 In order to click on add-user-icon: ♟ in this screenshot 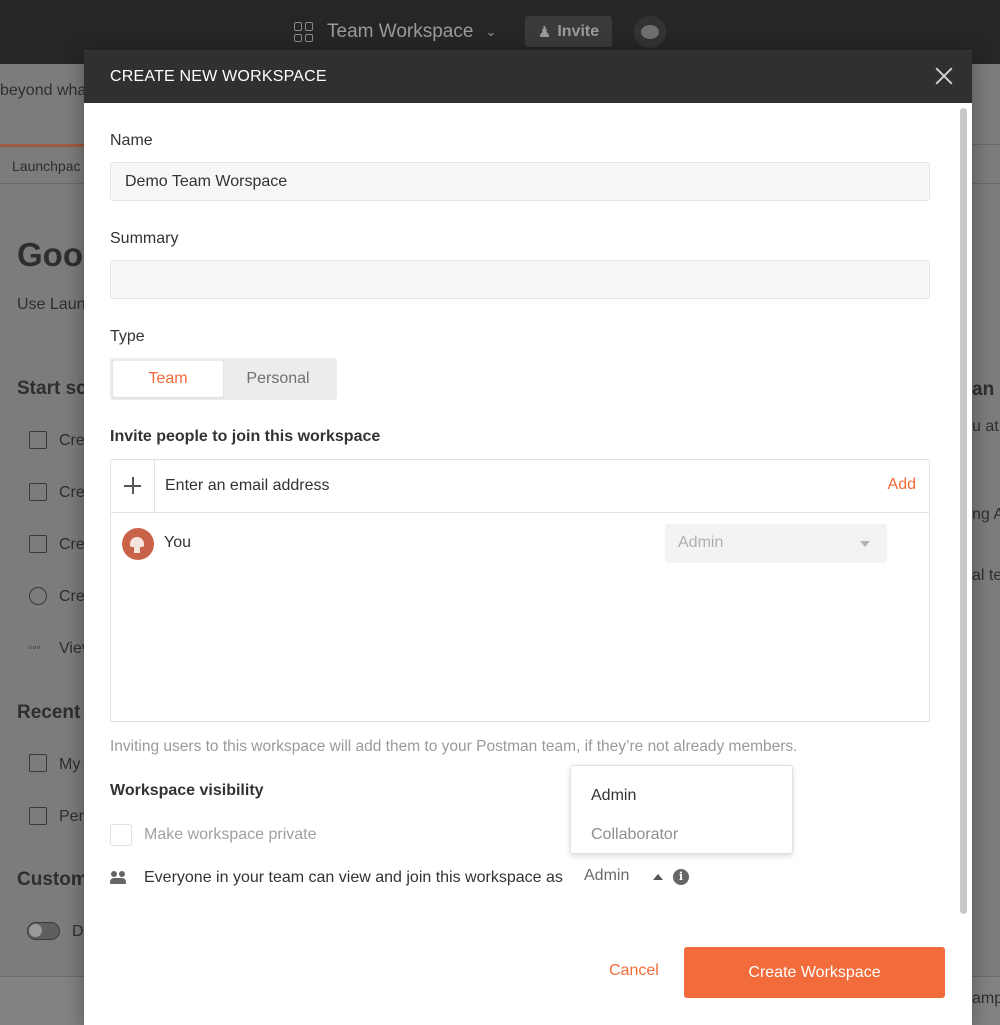, I will do `click(544, 32)`.